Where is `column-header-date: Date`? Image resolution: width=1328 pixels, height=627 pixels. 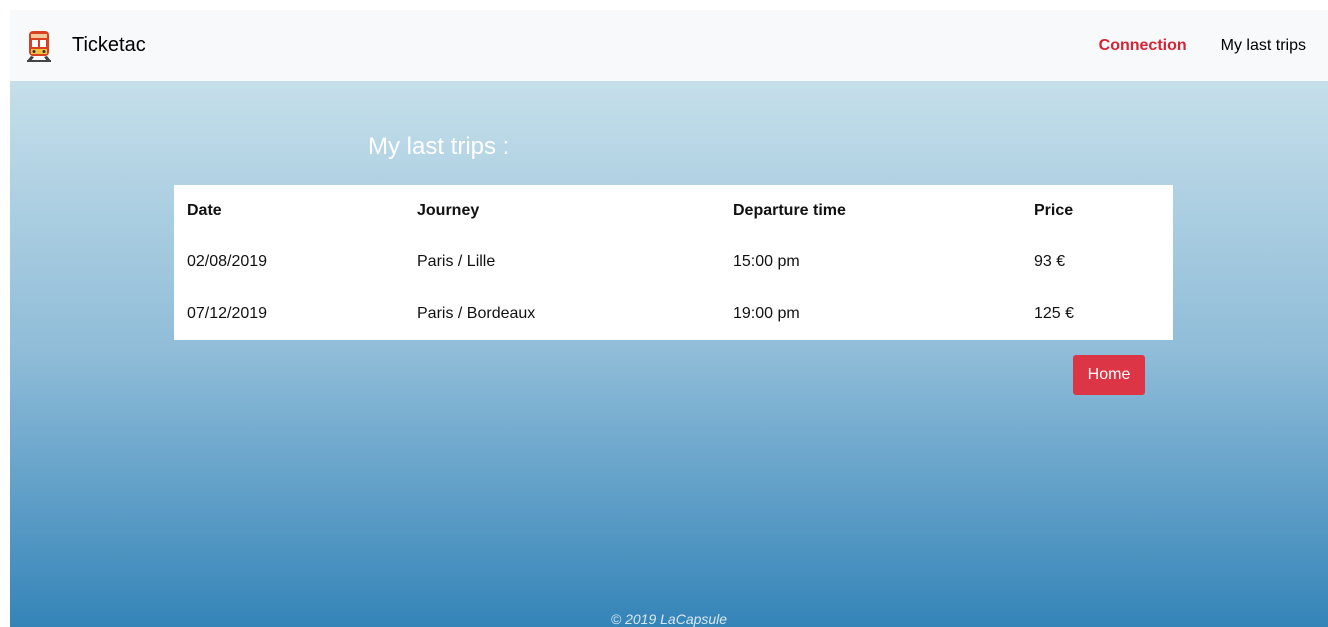
column-header-date: Date is located at coordinates (204, 210).